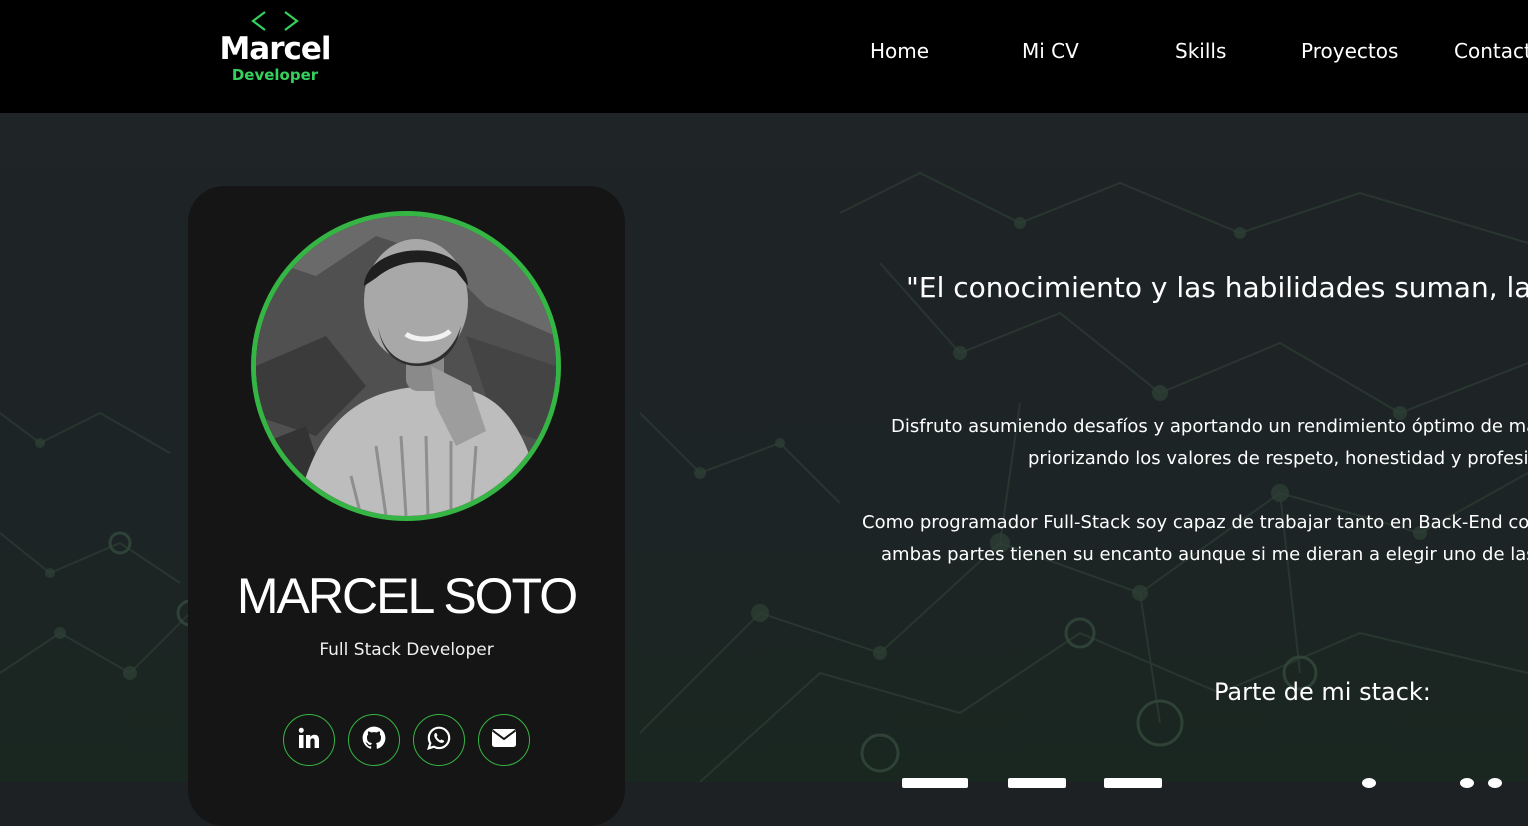  Describe the element at coordinates (1491, 51) in the screenshot. I see `nav-contact: Contact` at that location.